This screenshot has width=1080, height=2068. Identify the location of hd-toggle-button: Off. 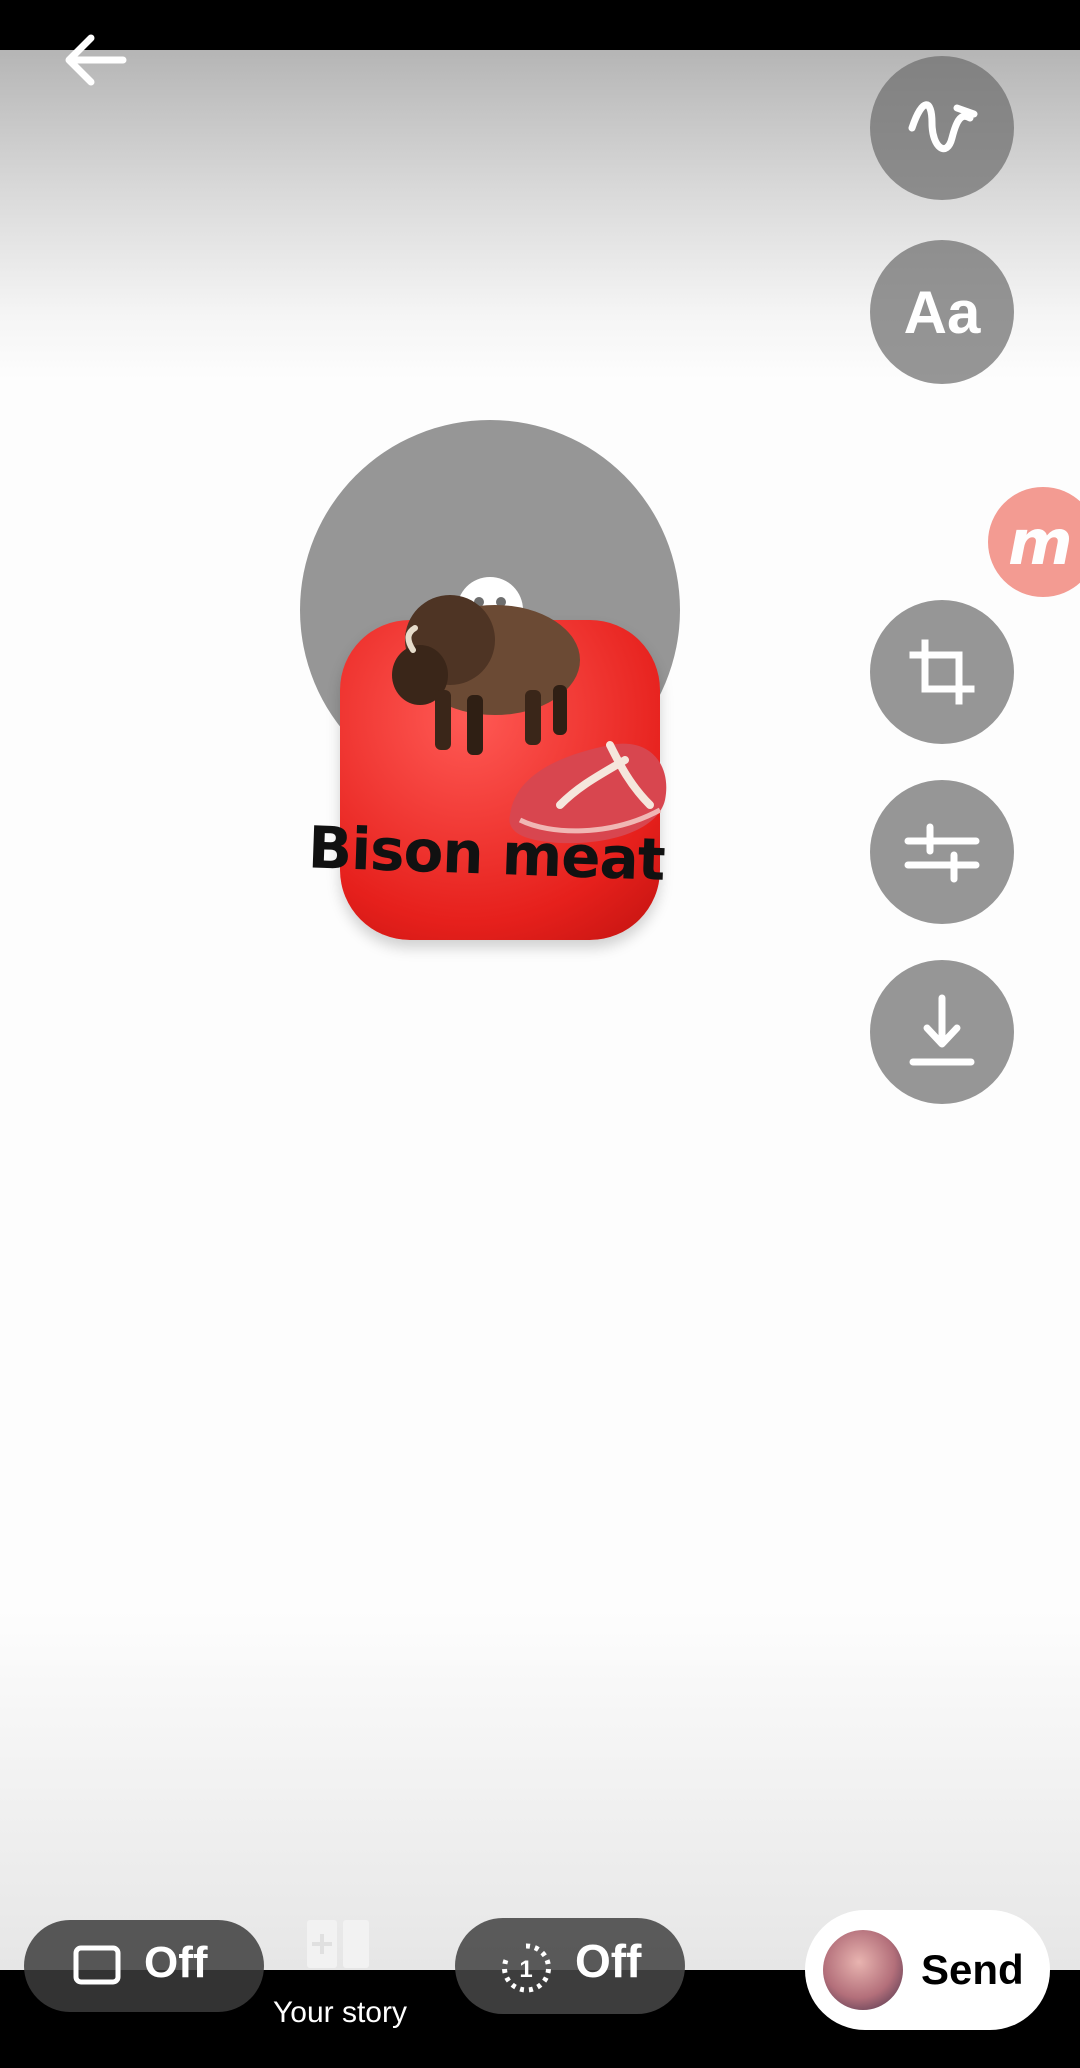
(144, 1966).